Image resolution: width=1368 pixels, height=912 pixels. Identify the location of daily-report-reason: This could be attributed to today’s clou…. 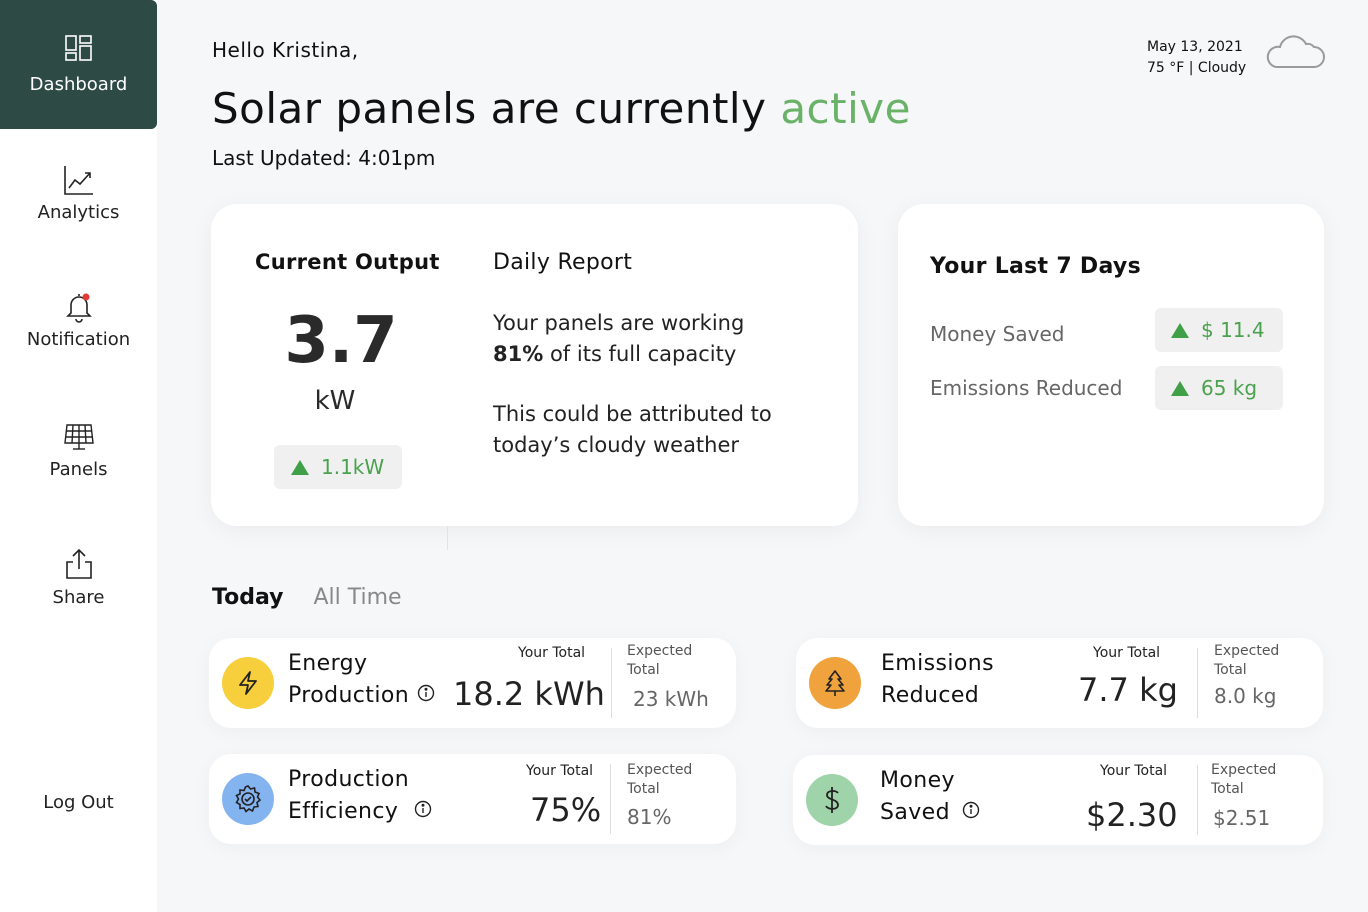
(632, 430).